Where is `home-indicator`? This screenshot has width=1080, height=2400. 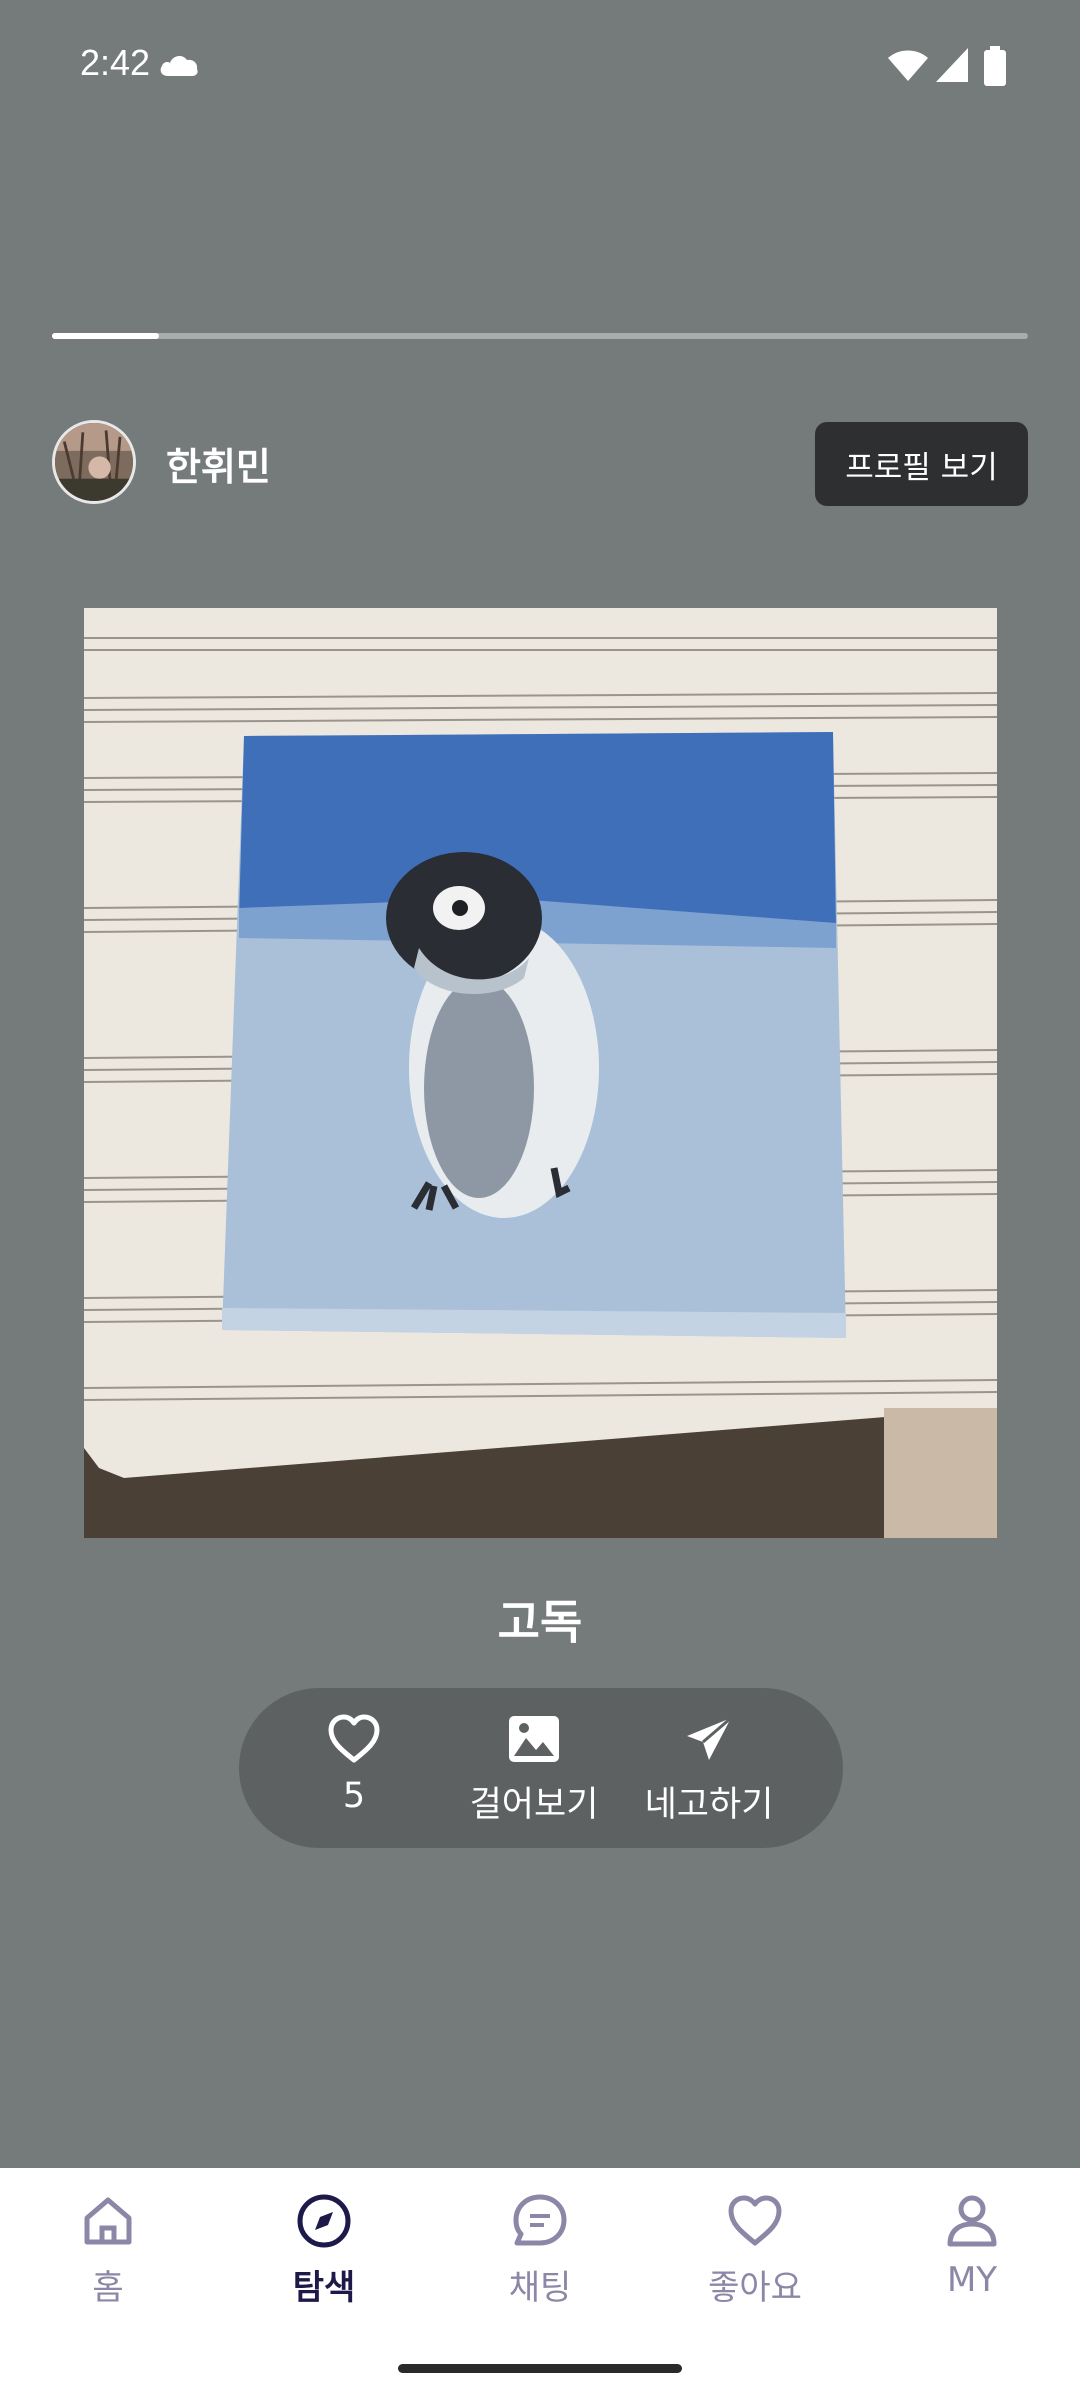 home-indicator is located at coordinates (540, 2368).